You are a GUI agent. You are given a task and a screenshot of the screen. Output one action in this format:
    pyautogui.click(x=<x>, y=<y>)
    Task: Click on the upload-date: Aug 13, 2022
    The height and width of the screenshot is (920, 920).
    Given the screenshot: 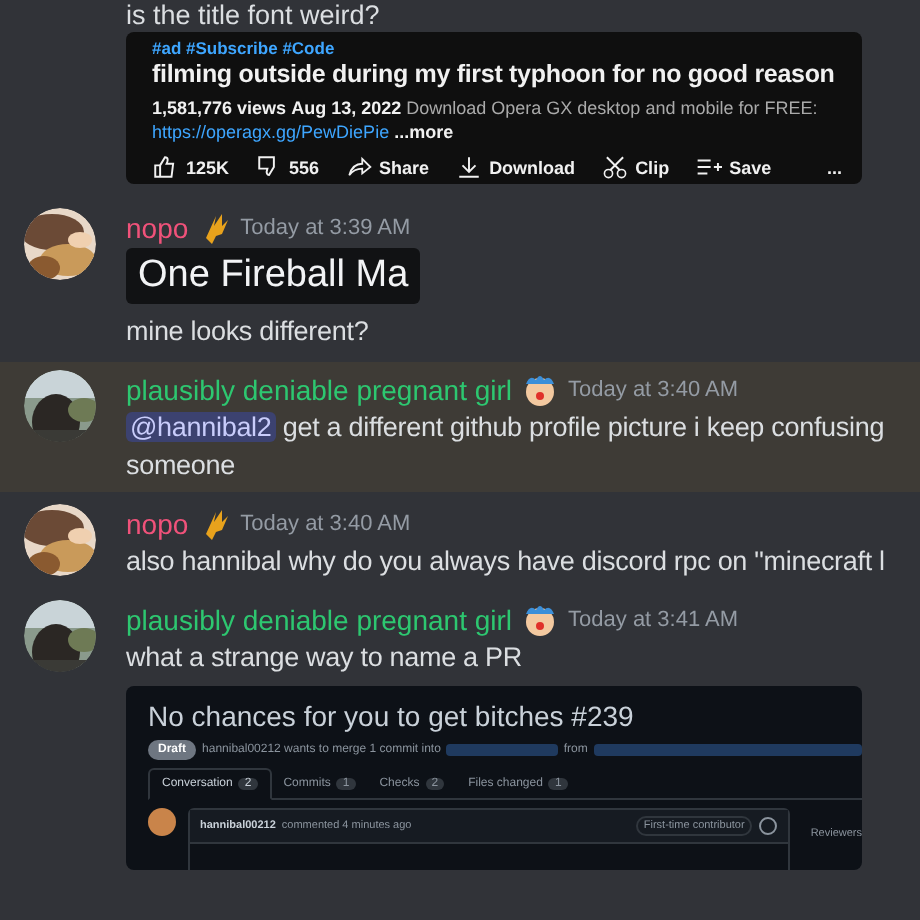 What is the action you would take?
    pyautogui.click(x=346, y=108)
    